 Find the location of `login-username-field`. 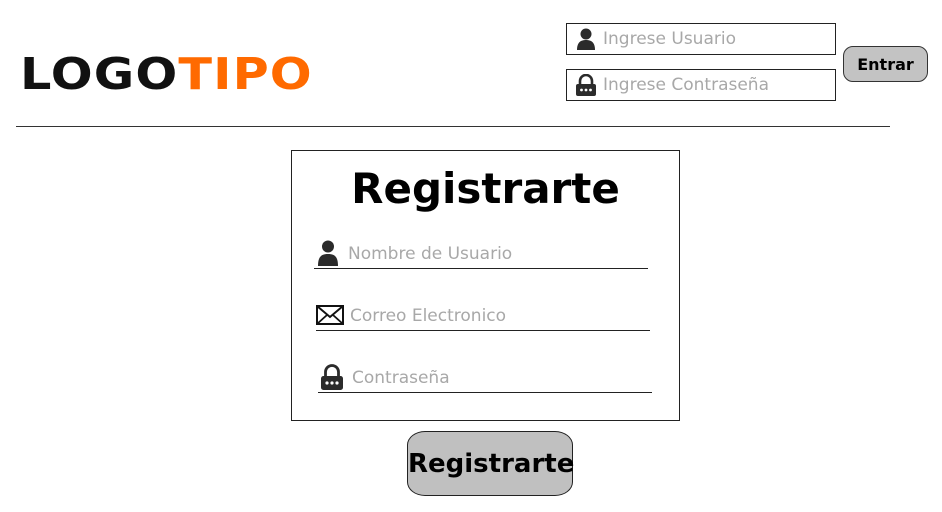

login-username-field is located at coordinates (701, 39).